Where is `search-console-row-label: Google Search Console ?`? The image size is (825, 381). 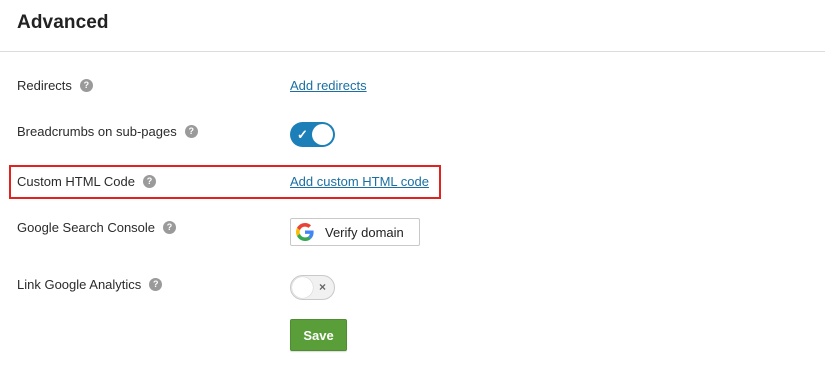 search-console-row-label: Google Search Console ? is located at coordinates (97, 227).